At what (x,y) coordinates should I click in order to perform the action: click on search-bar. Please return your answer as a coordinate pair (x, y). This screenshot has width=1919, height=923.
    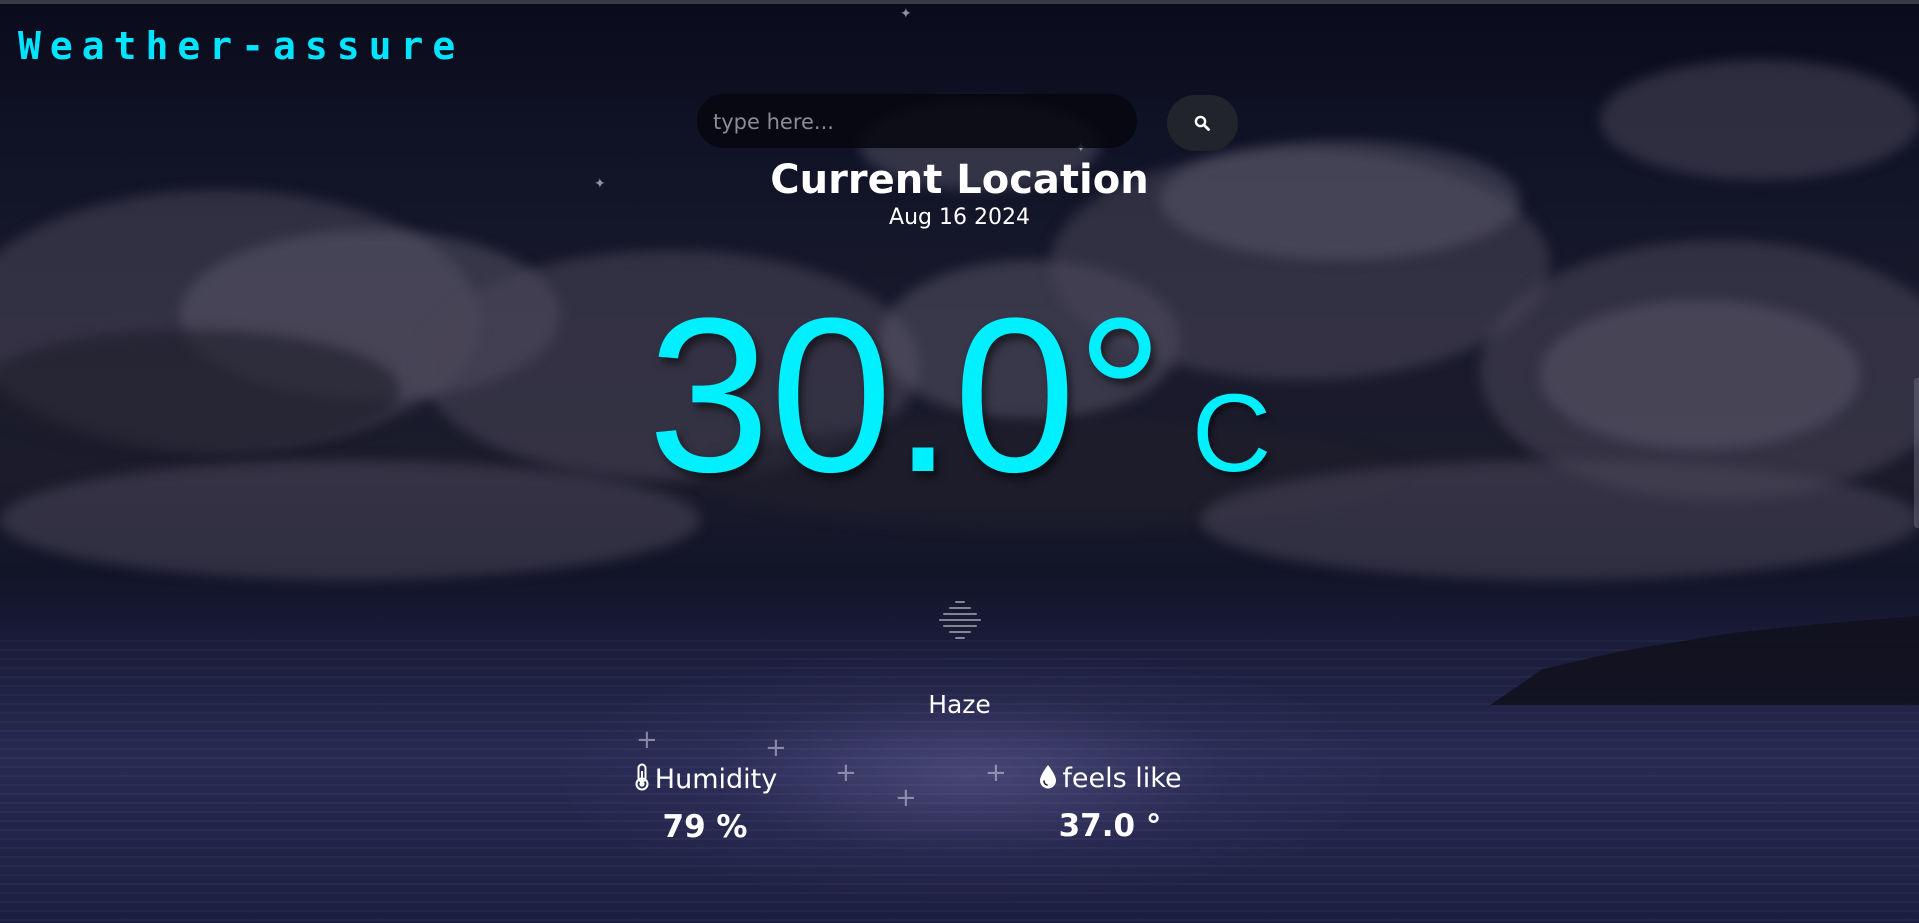
    Looking at the image, I should click on (917, 121).